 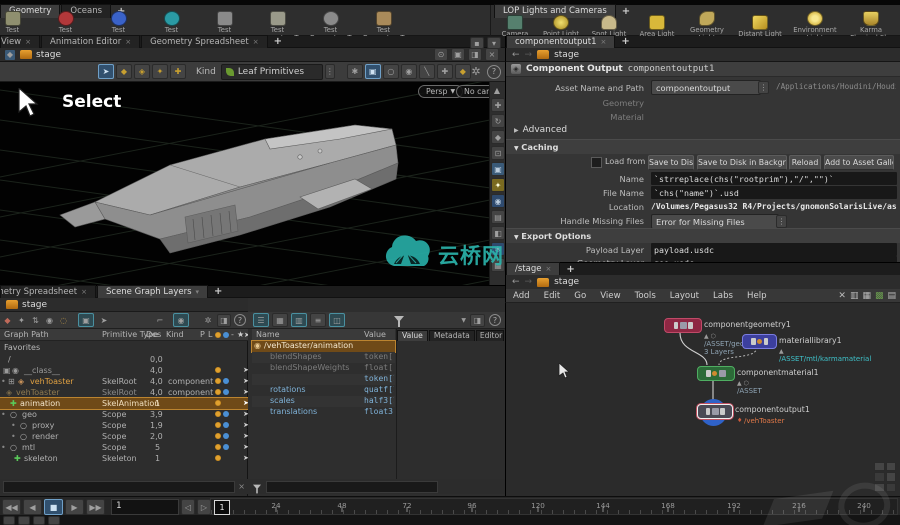 What do you see at coordinates (774, 249) in the screenshot?
I see `payload-layer-field: payload.usdc` at bounding box center [774, 249].